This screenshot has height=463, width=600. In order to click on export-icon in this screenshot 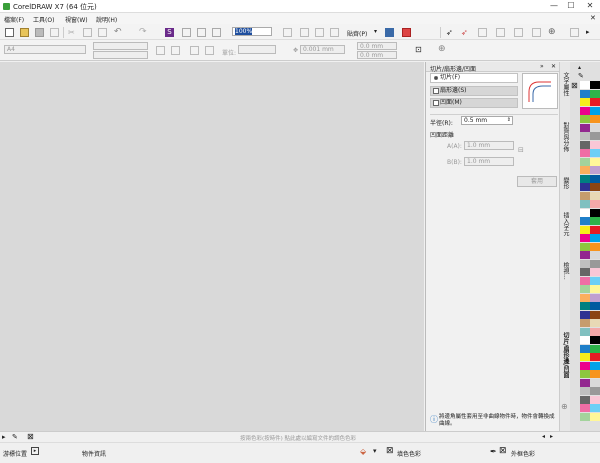, I will do `click(201, 32)`.